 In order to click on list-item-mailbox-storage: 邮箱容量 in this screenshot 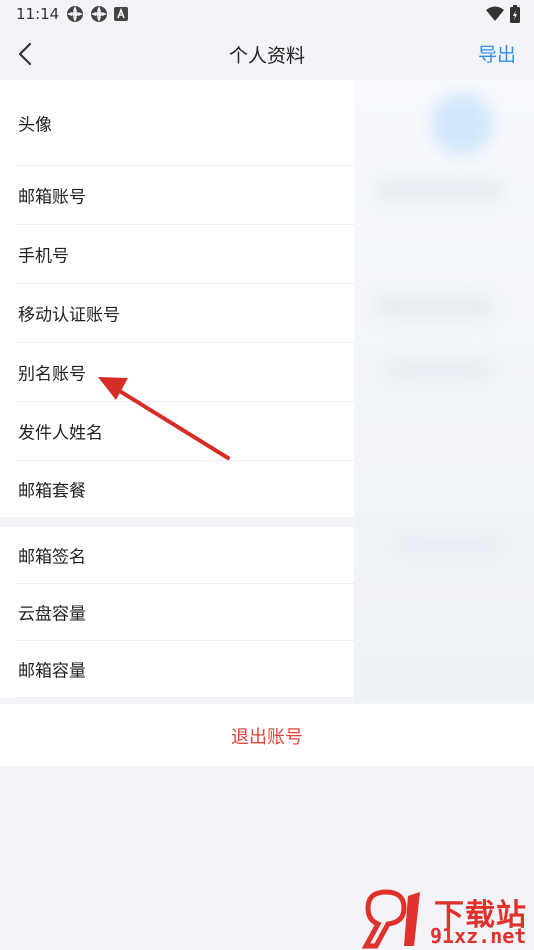, I will do `click(185, 669)`.